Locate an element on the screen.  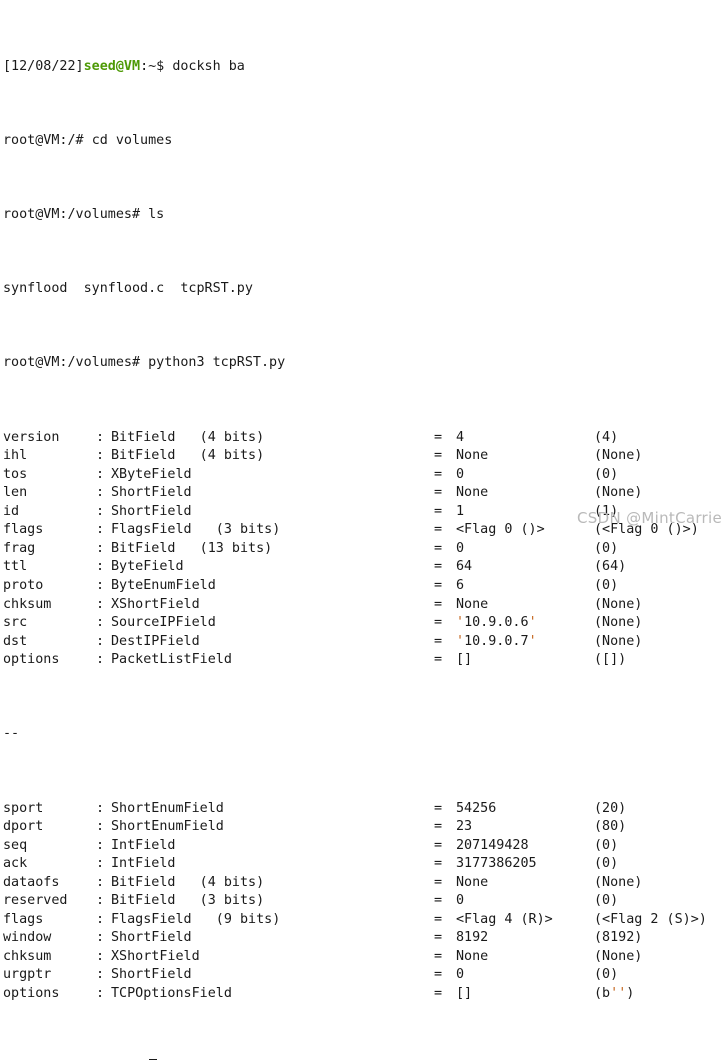
field-name: window is located at coordinates (27, 938).